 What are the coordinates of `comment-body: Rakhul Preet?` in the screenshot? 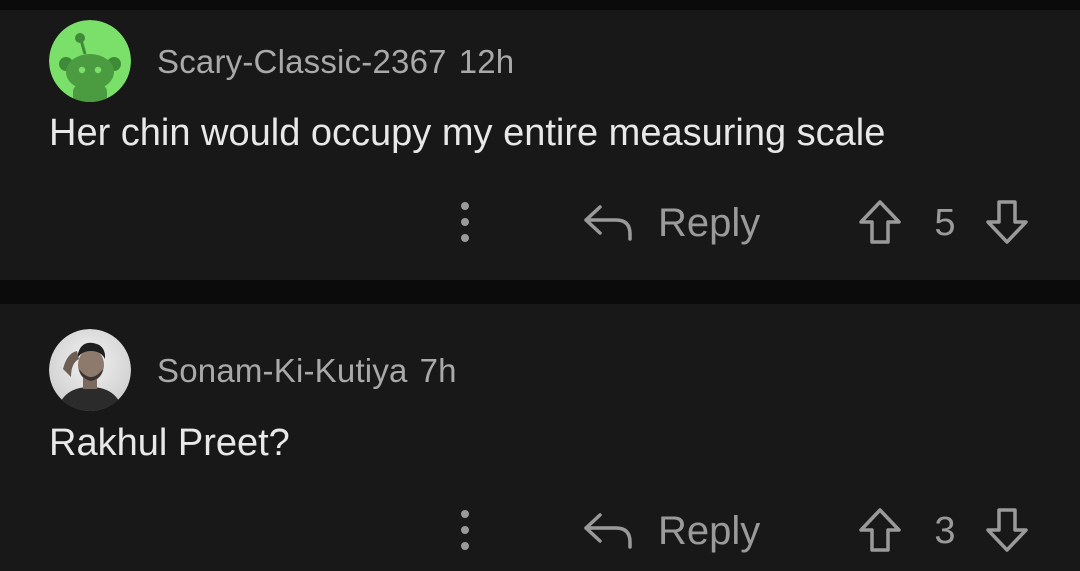 It's located at (169, 443).